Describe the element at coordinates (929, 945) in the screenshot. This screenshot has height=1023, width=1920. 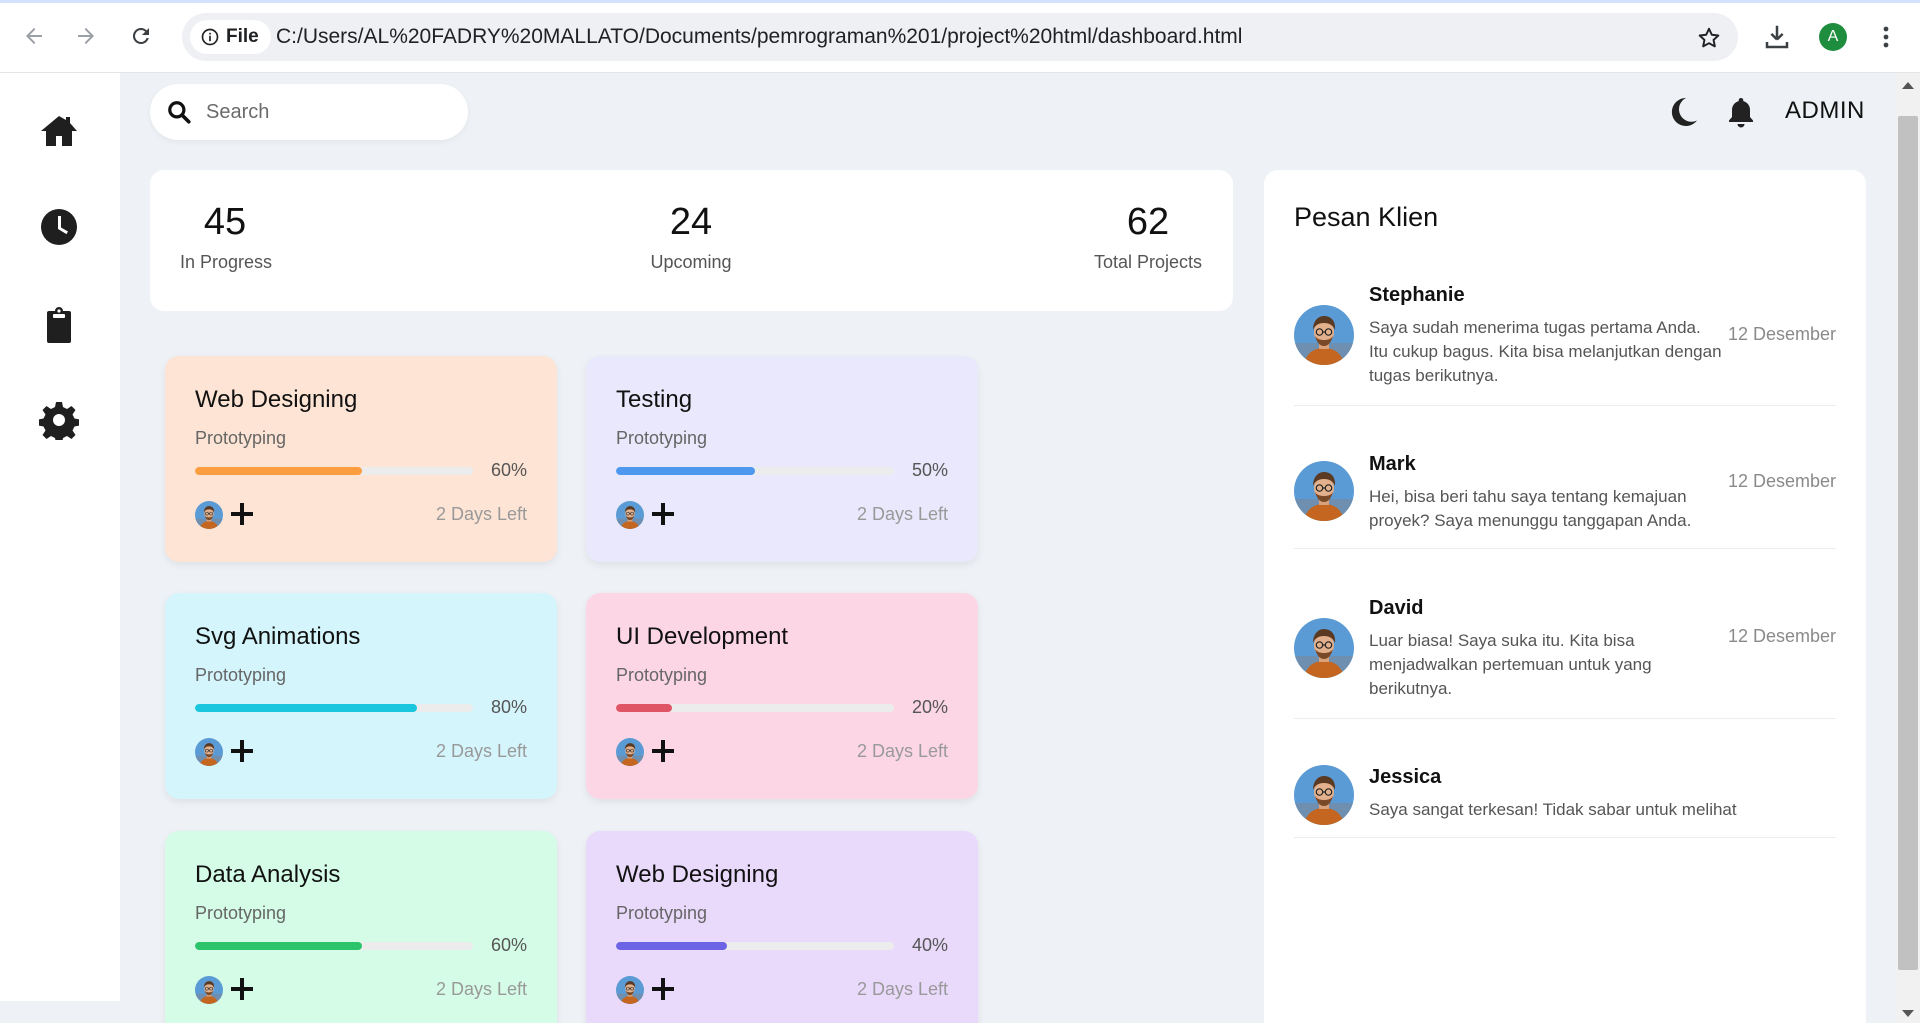
I see `progress-label: 40%` at that location.